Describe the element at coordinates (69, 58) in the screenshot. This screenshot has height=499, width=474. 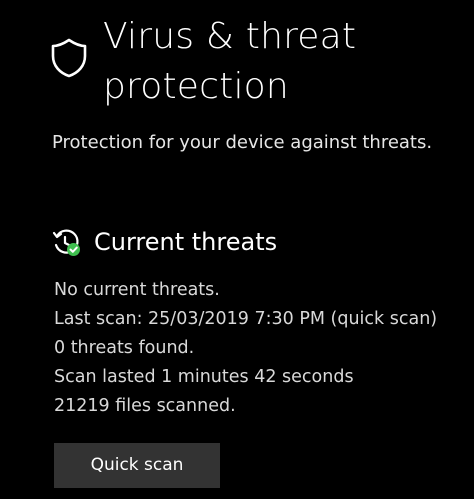
I see `shield-icon` at that location.